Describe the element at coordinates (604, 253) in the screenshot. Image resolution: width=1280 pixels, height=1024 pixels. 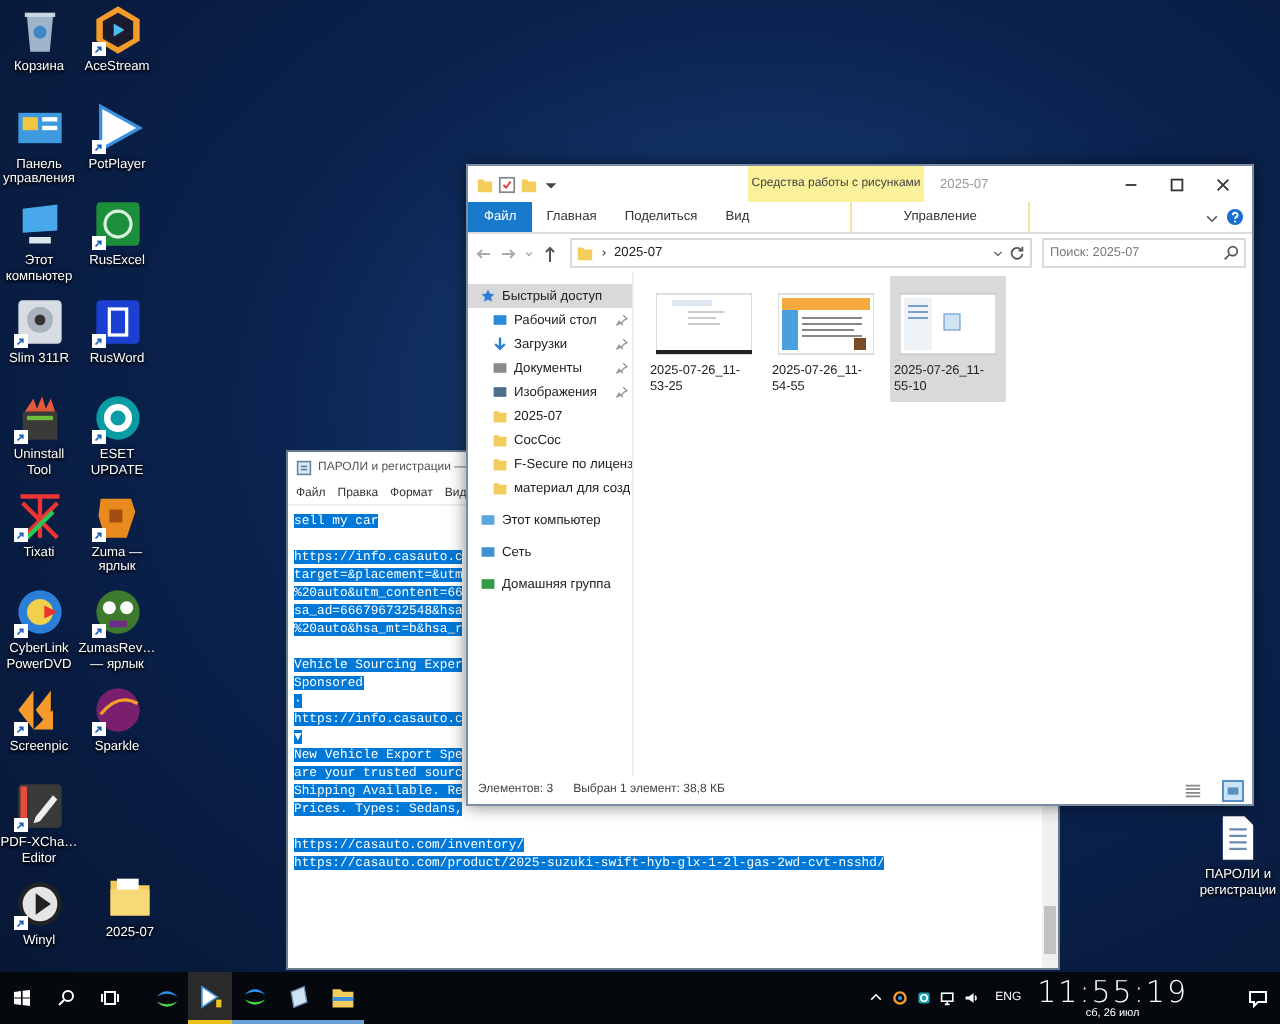
I see `chevron-right-icon` at that location.